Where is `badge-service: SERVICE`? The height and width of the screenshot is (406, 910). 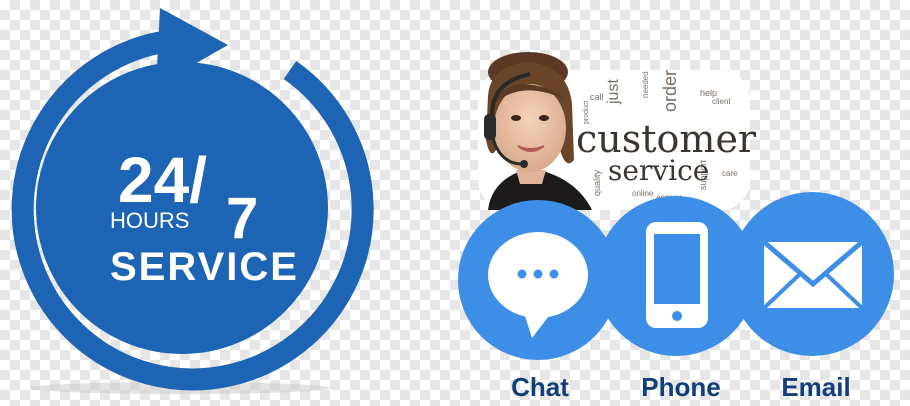
badge-service: SERVICE is located at coordinates (204, 267).